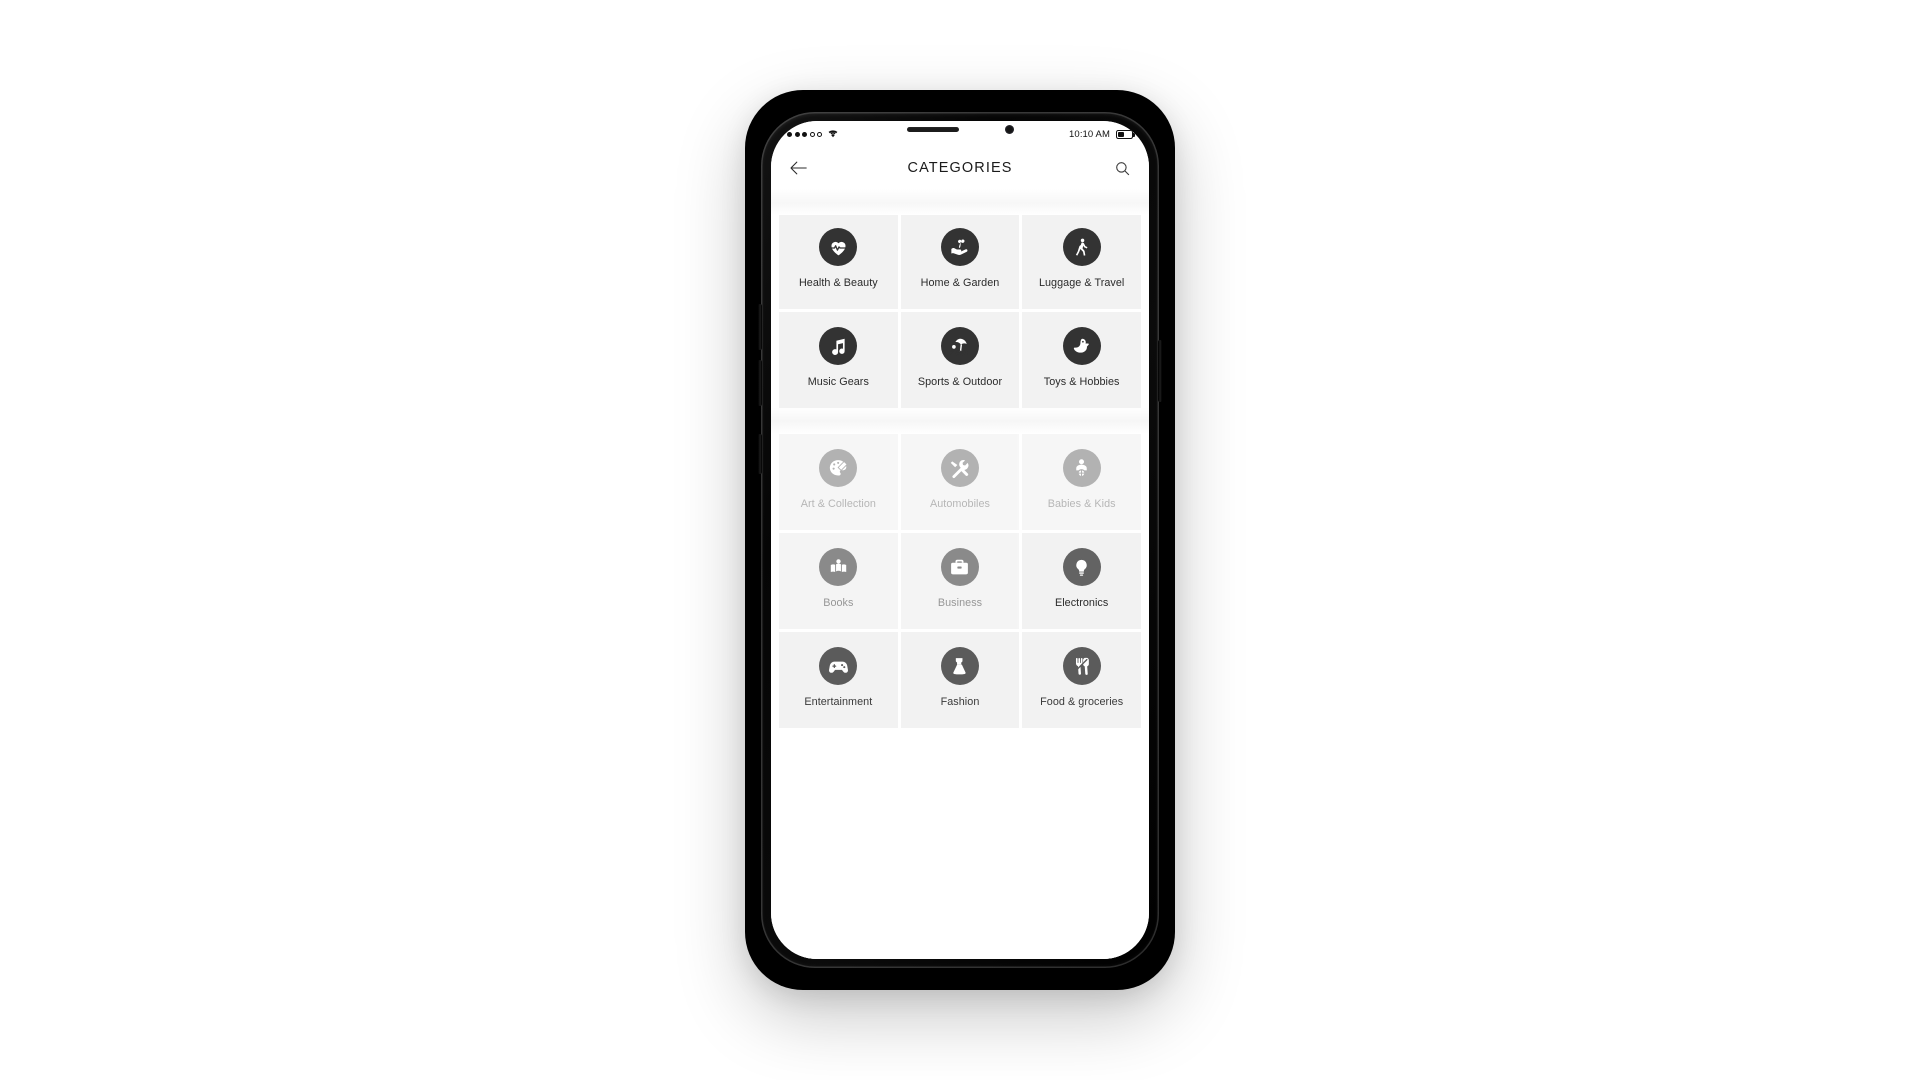 This screenshot has height=1080, width=1920. What do you see at coordinates (838, 247) in the screenshot?
I see `heartbeat-icon` at bounding box center [838, 247].